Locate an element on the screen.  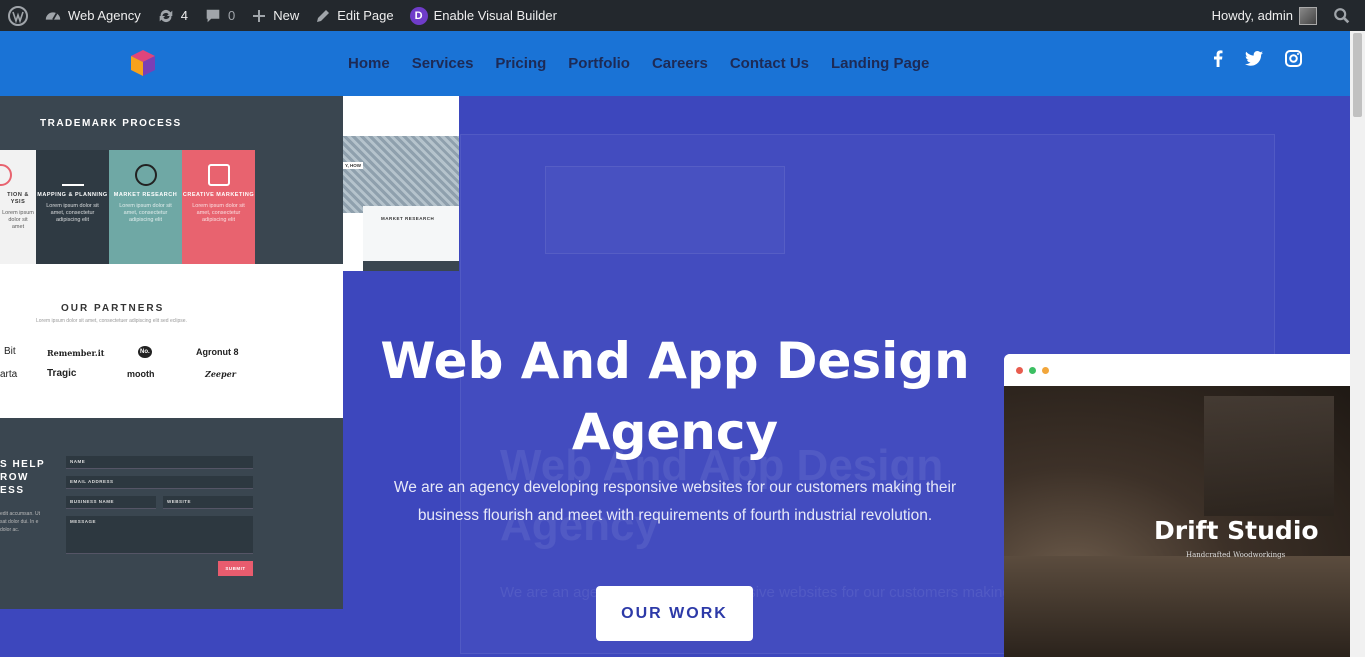
page-scrollbar is located at coordinates (1357, 344).